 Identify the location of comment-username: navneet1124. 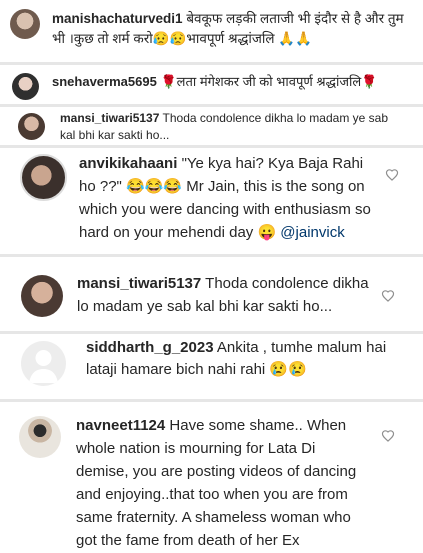
(120, 425).